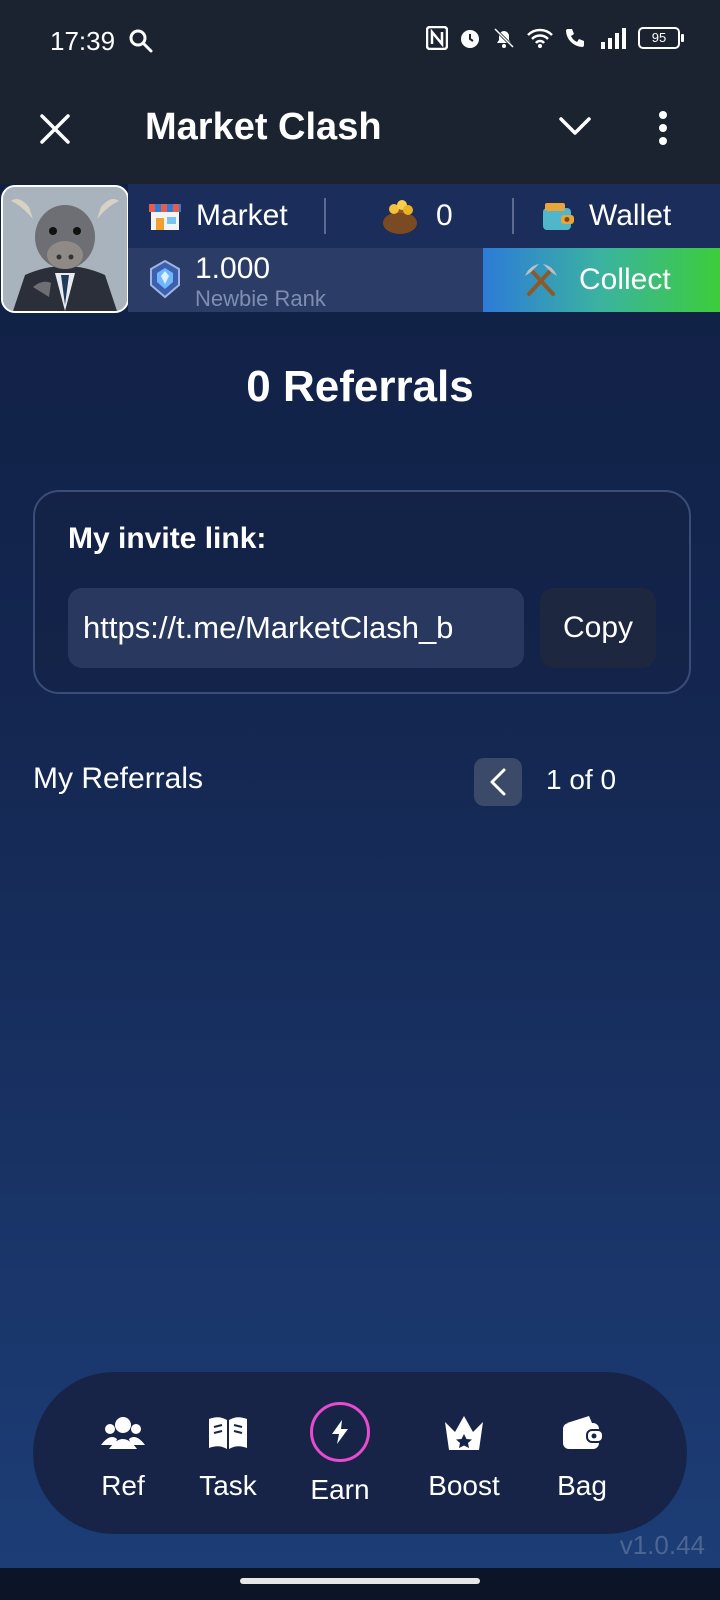 This screenshot has width=720, height=1600. Describe the element at coordinates (228, 1433) in the screenshot. I see `book-icon` at that location.